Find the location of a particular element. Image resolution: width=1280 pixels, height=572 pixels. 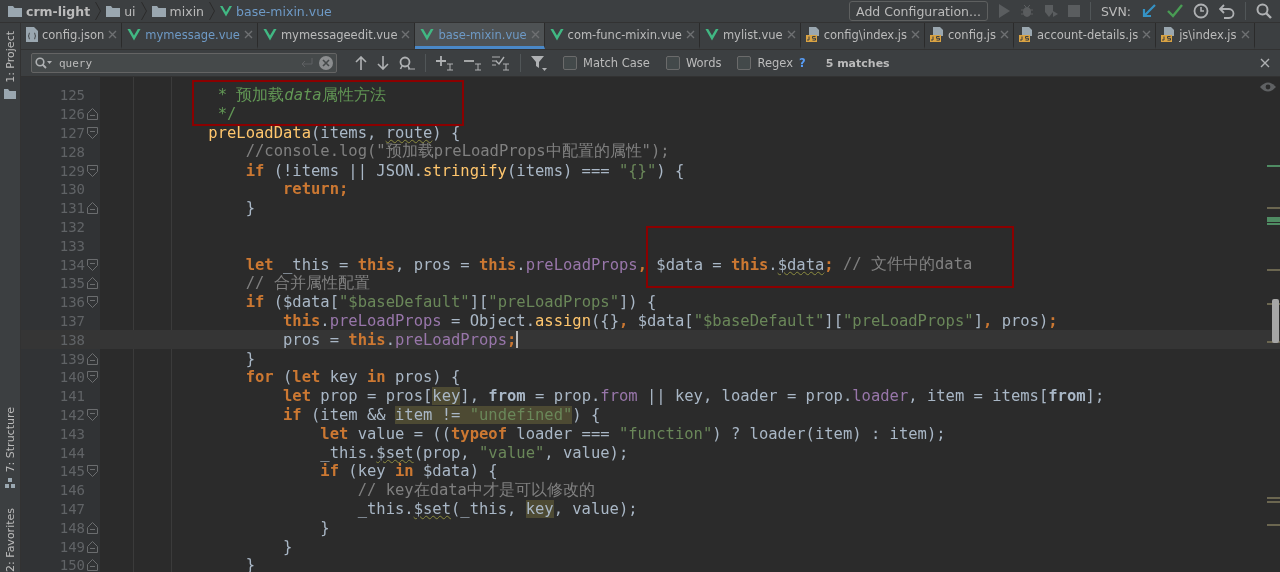

code-line: if (key in $data) { is located at coordinates (408, 471).